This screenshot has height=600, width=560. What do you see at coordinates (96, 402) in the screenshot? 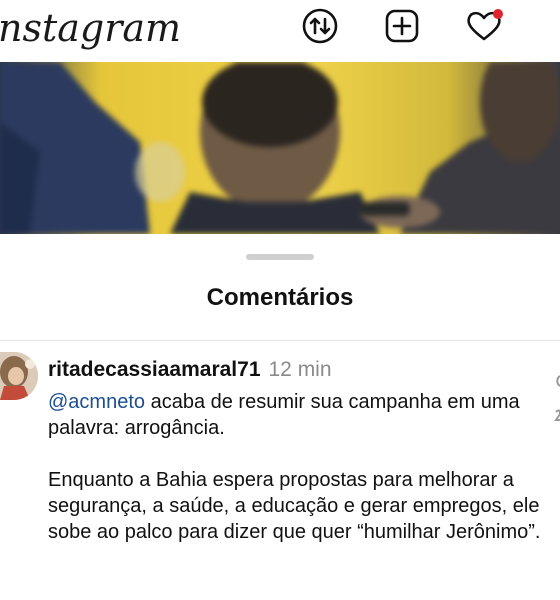
I see `mention-link: @acmneto` at bounding box center [96, 402].